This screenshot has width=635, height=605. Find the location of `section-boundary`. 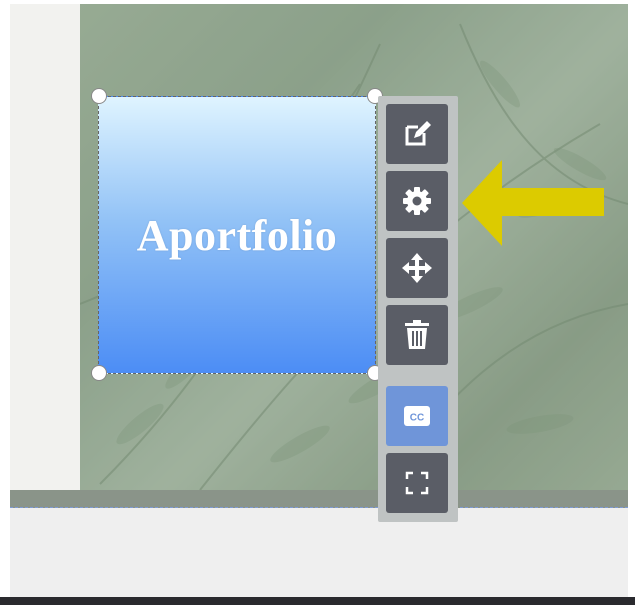

section-boundary is located at coordinates (319, 507).